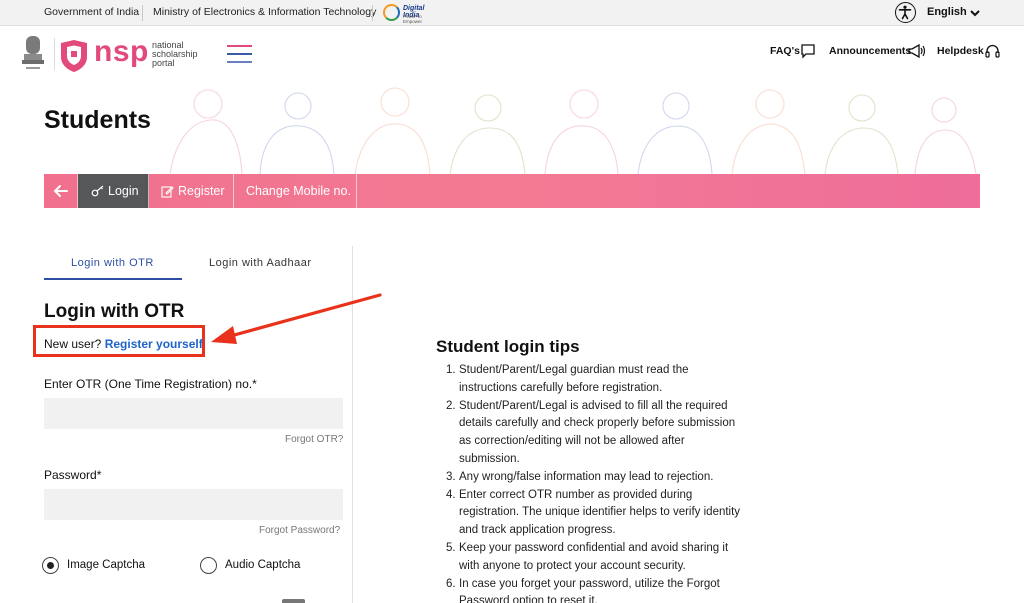 This screenshot has width=1024, height=603. What do you see at coordinates (106, 565) in the screenshot?
I see `image-captcha-label: Image Captcha` at bounding box center [106, 565].